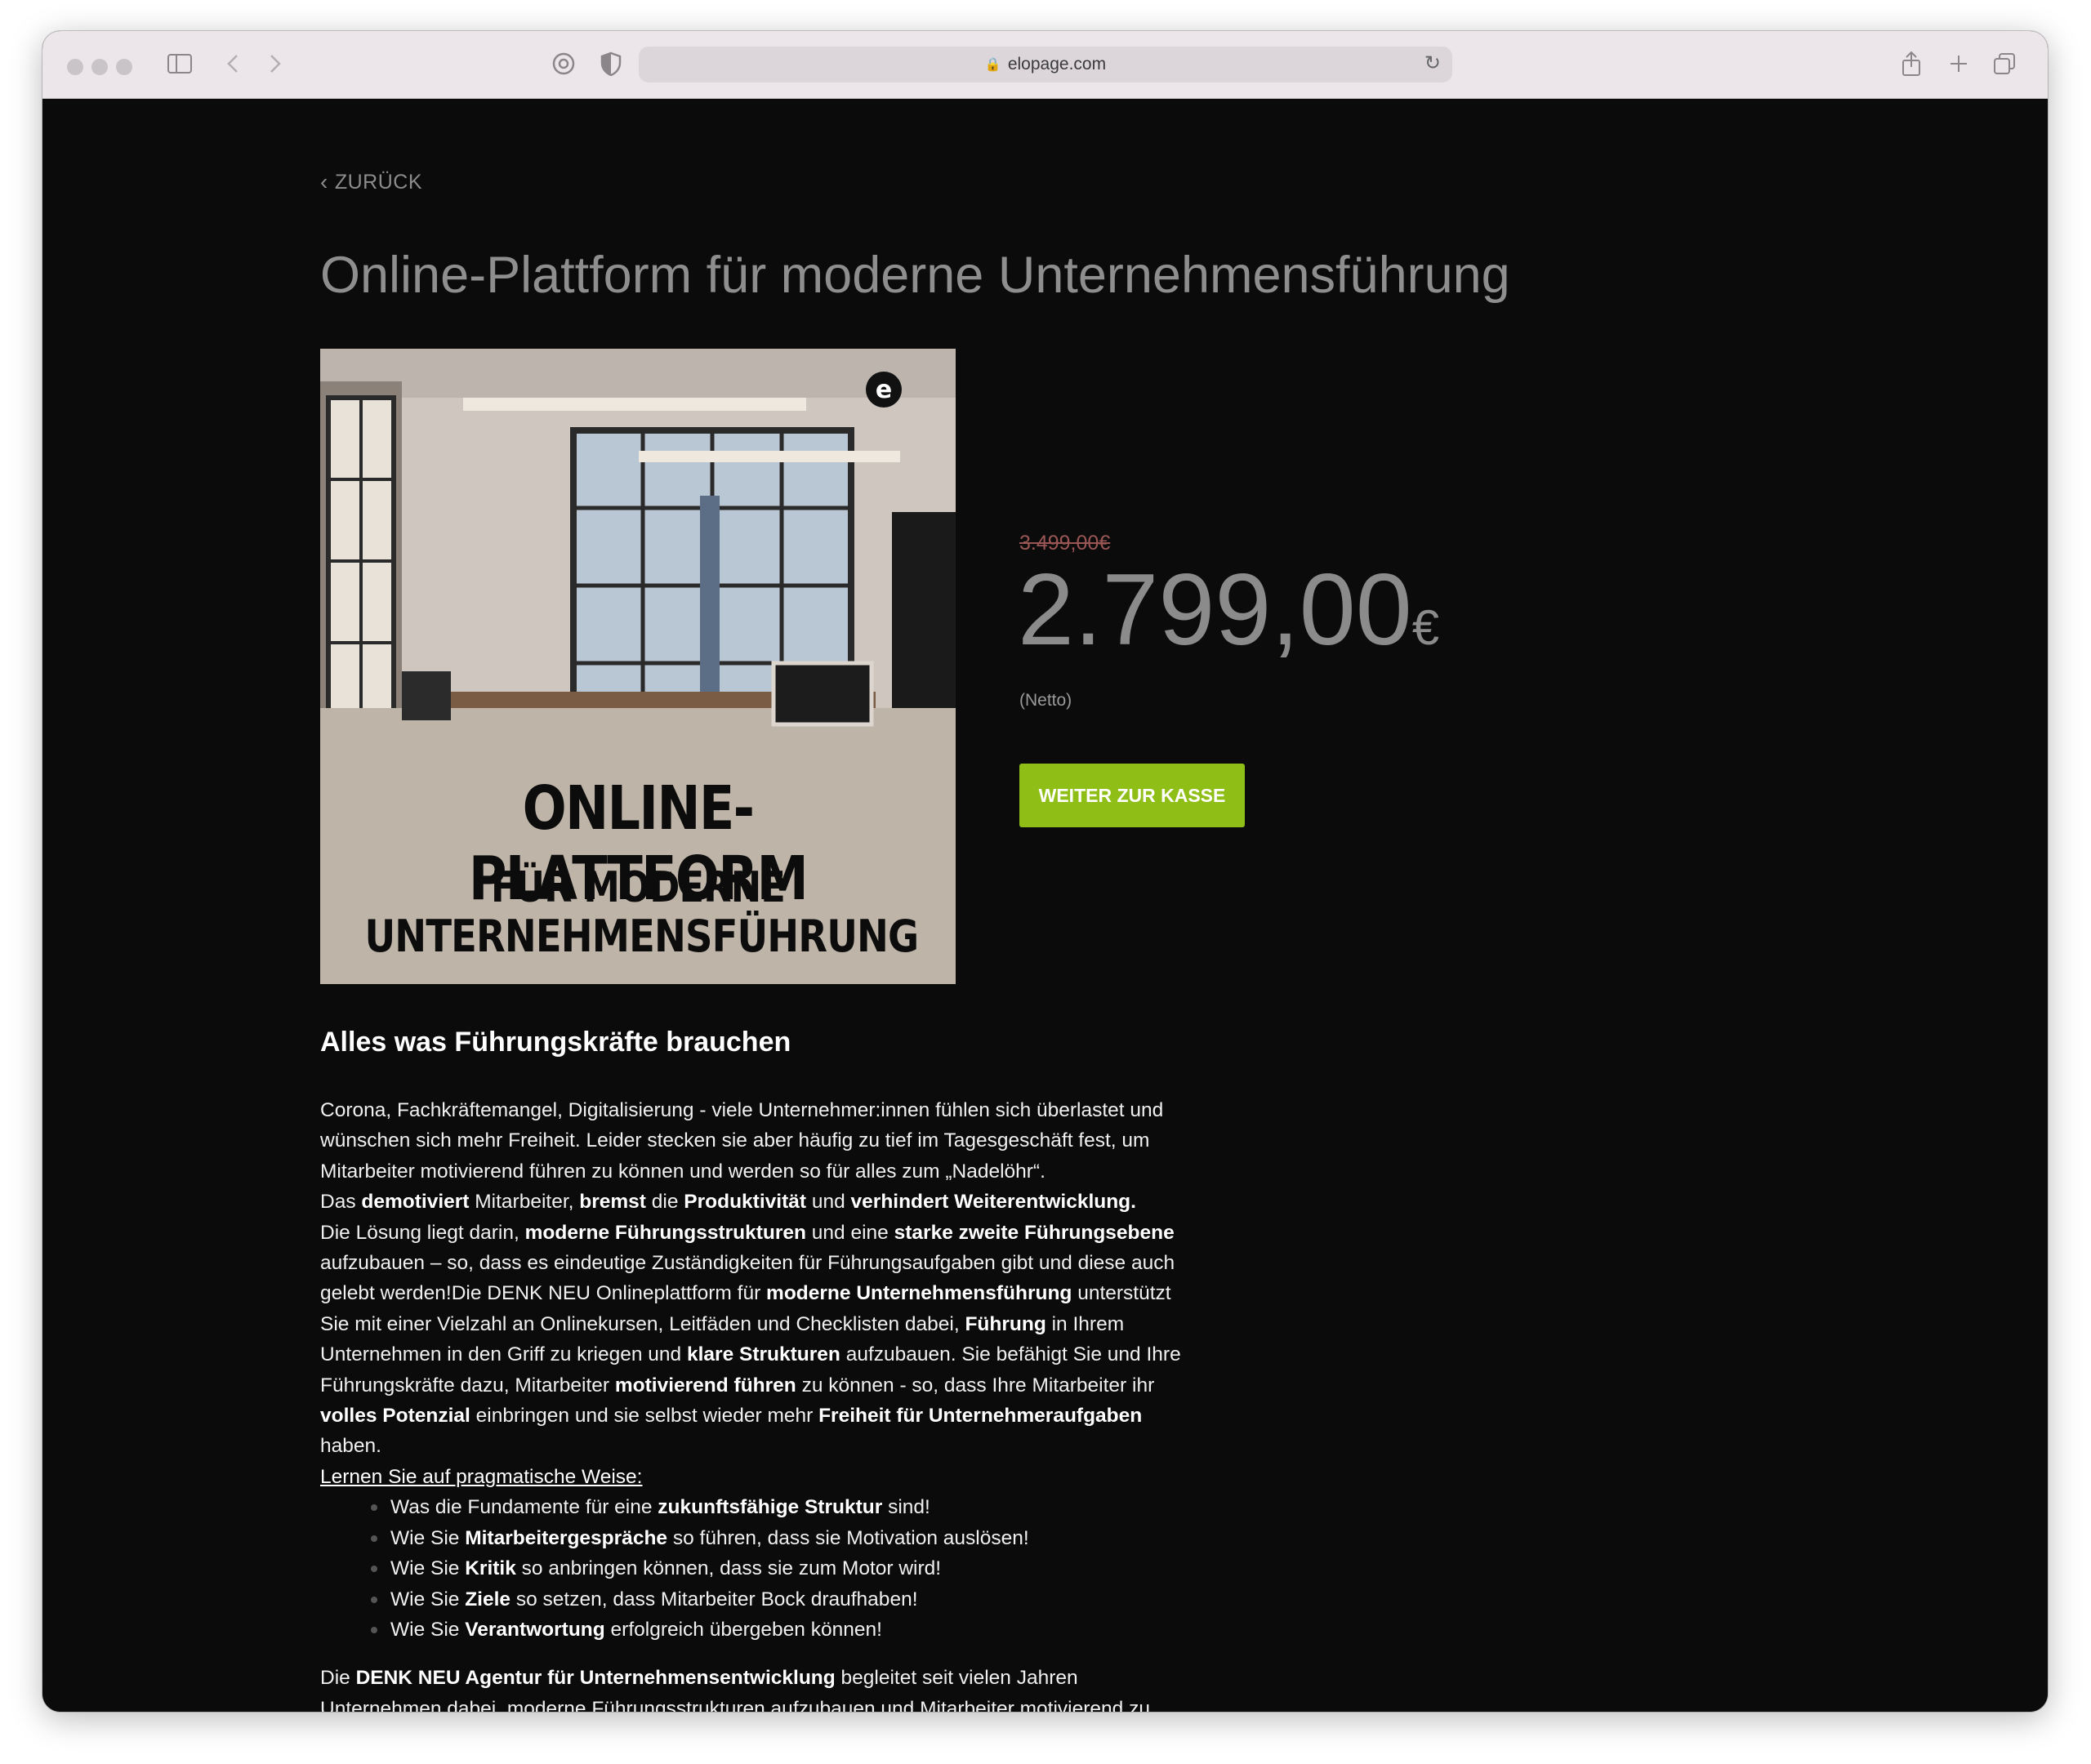 The width and height of the screenshot is (2091, 1764). I want to click on text-span: Die Lösung liegt darin,, so click(422, 1232).